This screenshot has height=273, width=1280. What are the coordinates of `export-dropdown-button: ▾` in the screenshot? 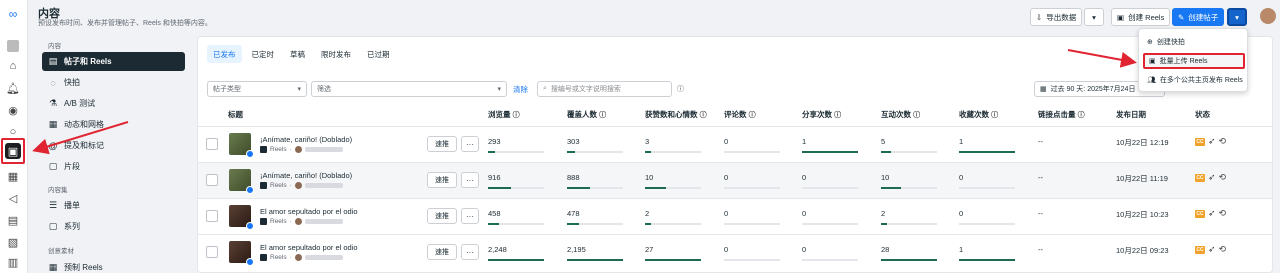 It's located at (1094, 17).